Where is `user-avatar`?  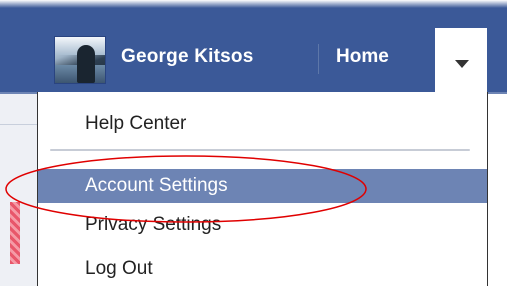
user-avatar is located at coordinates (80, 60).